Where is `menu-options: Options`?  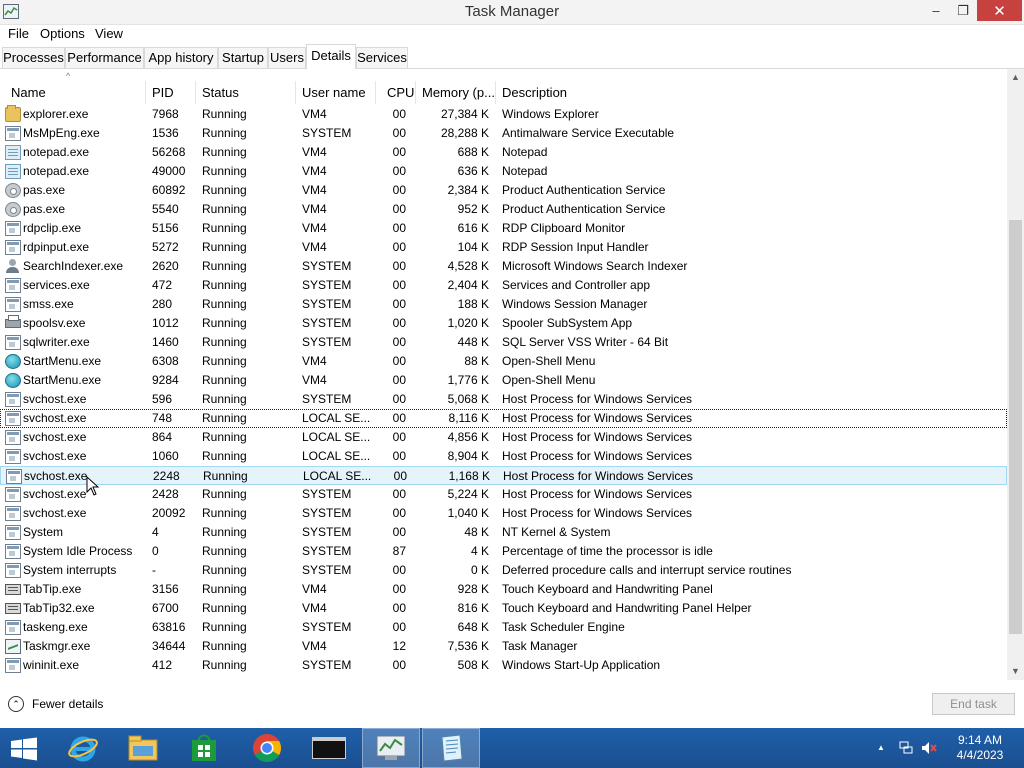 menu-options: Options is located at coordinates (62, 33).